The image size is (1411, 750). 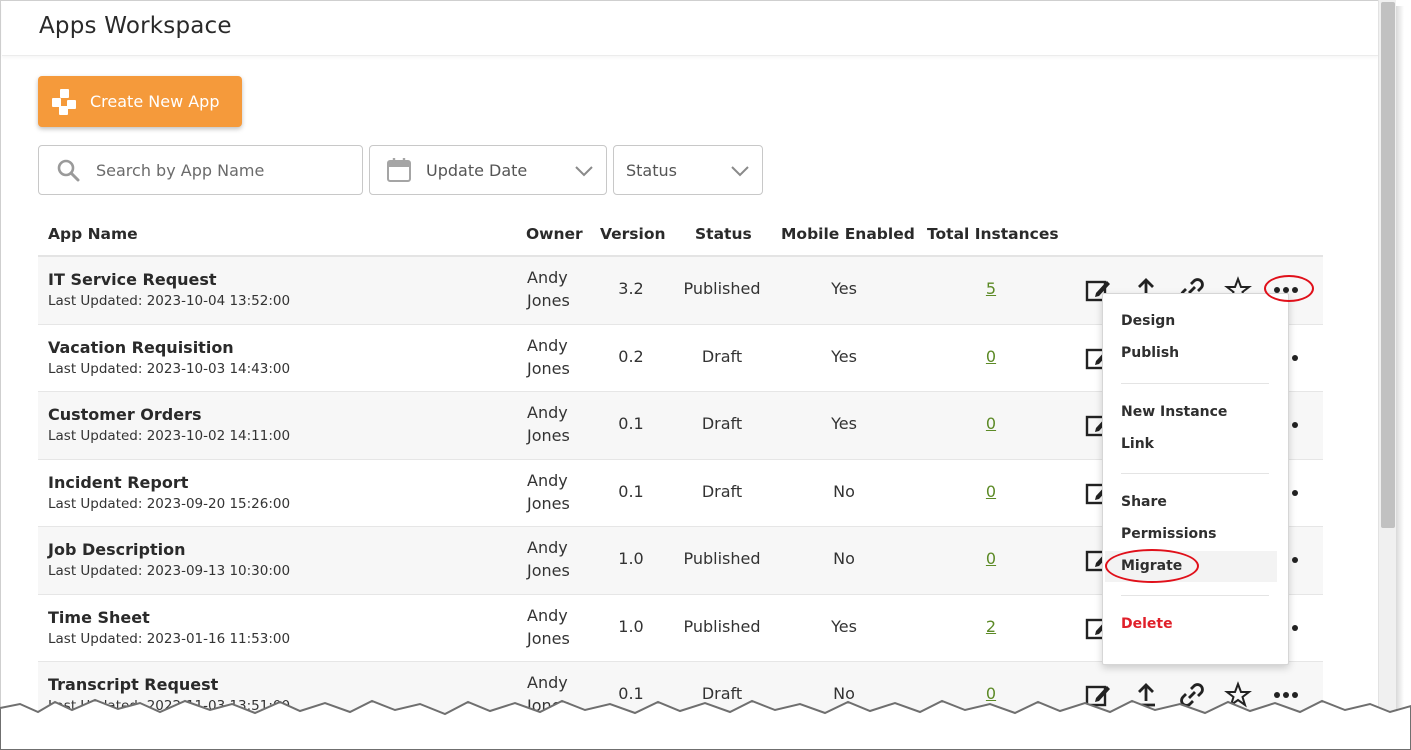 What do you see at coordinates (169, 436) in the screenshot?
I see `last-updated: Last Updated: 2023-10-02 14:11:00` at bounding box center [169, 436].